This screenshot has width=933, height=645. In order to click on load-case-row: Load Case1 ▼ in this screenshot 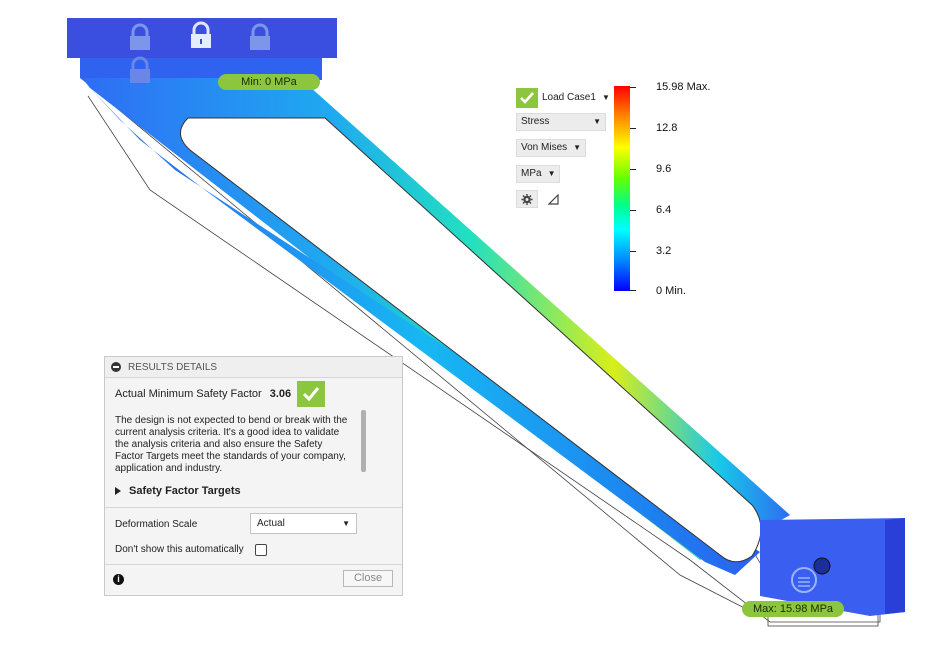, I will do `click(563, 98)`.